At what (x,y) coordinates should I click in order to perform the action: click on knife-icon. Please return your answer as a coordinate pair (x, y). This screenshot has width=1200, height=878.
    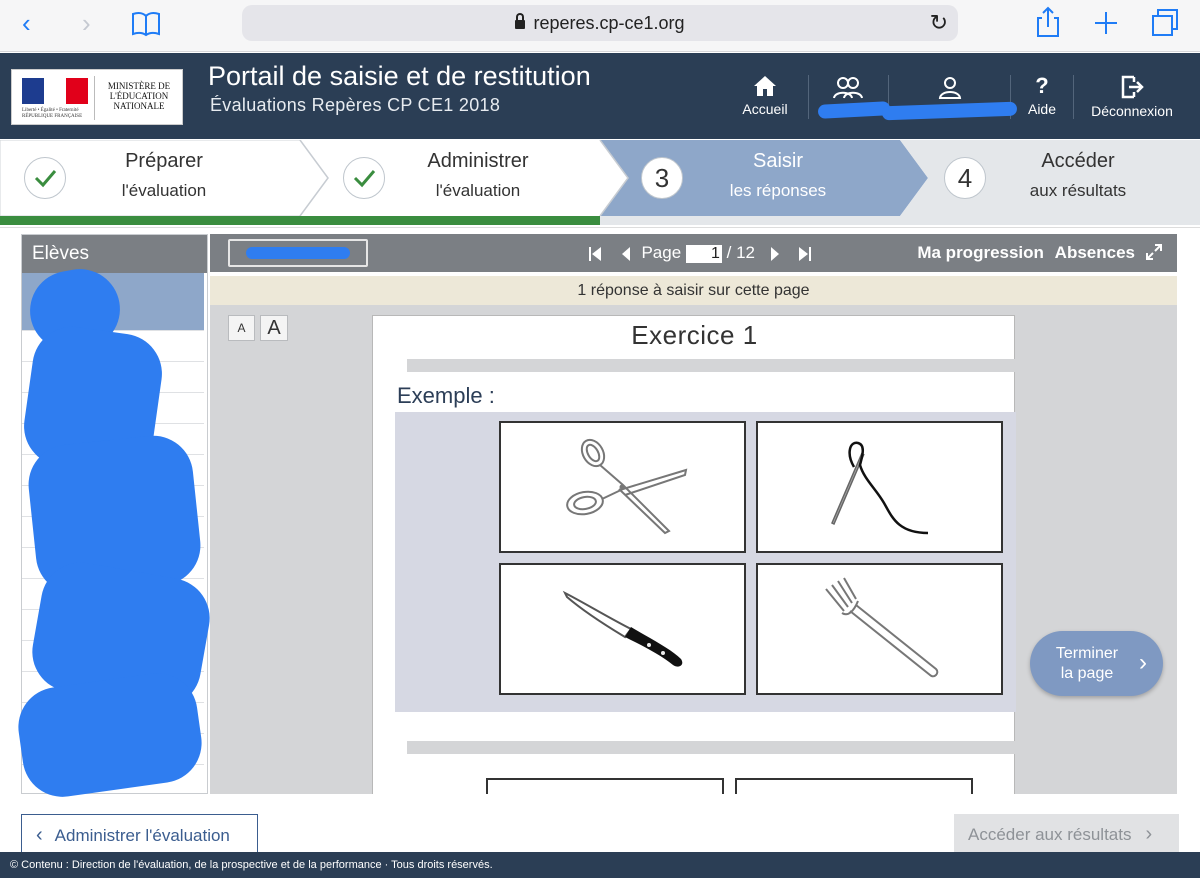
    Looking at the image, I should click on (622, 628).